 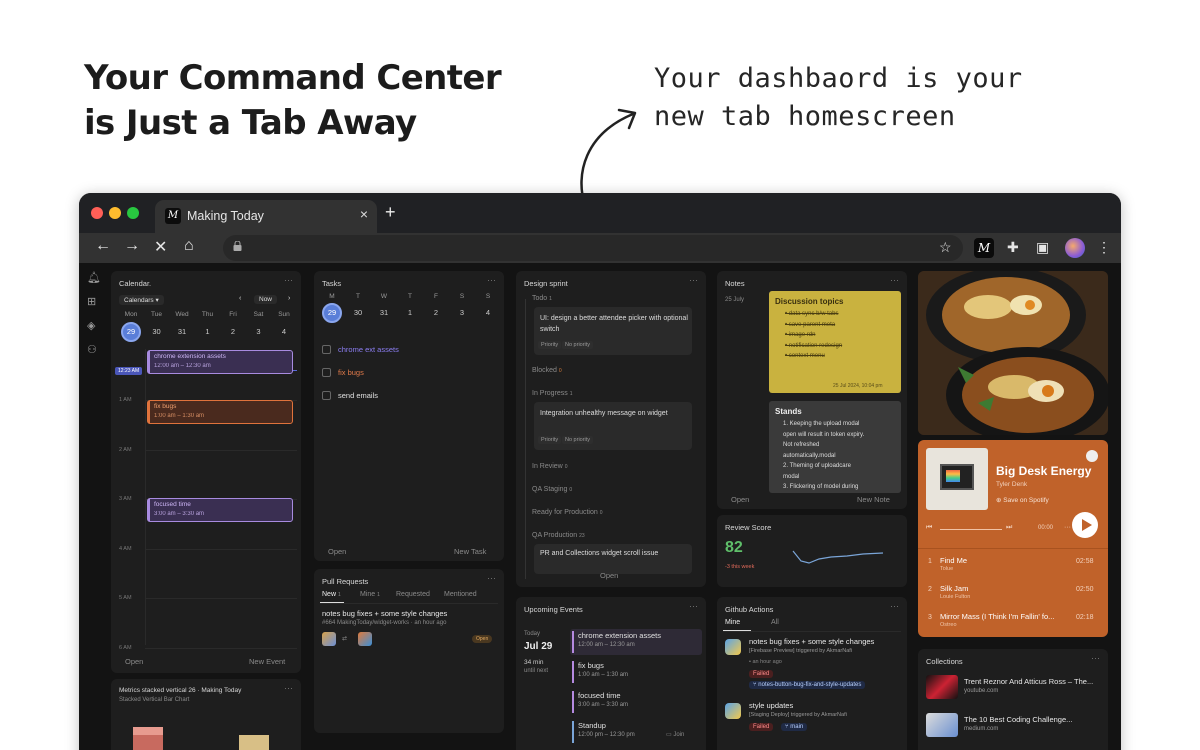 I want to click on stop-icon: ✕, so click(x=160, y=247).